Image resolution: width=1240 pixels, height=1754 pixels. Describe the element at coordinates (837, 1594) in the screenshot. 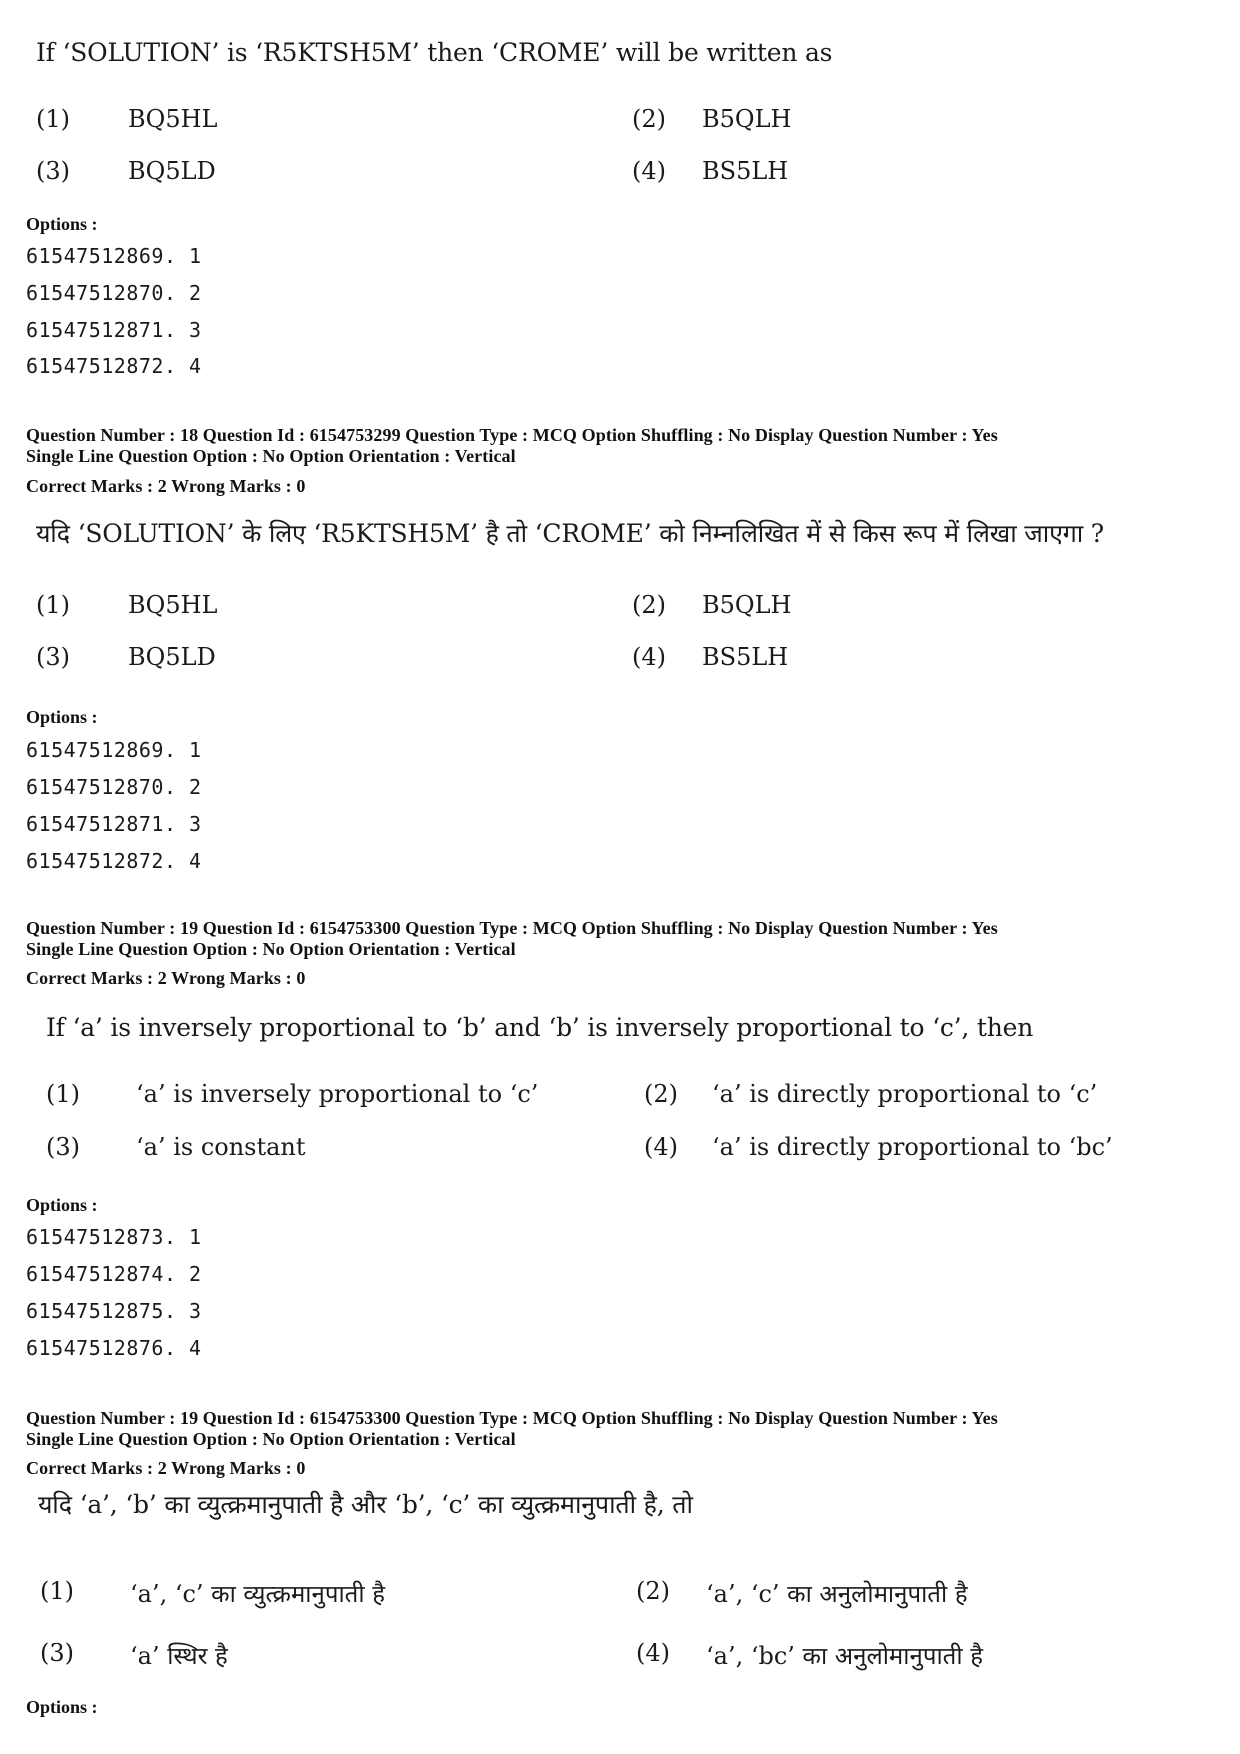

I see `choice-text: ‘a’, ‘c’ का अनुलोमानुपाती है` at that location.